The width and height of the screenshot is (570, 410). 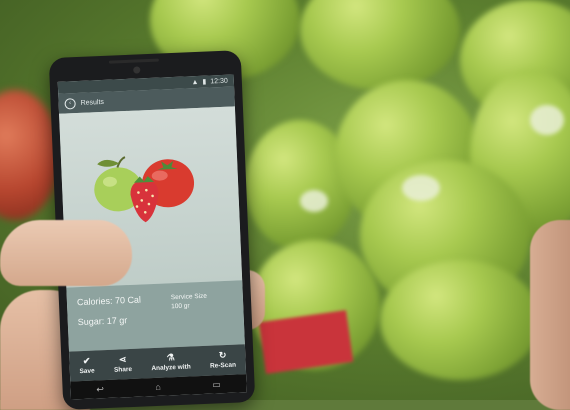 I want to click on check-circle-icon: ✔, so click(x=86, y=361).